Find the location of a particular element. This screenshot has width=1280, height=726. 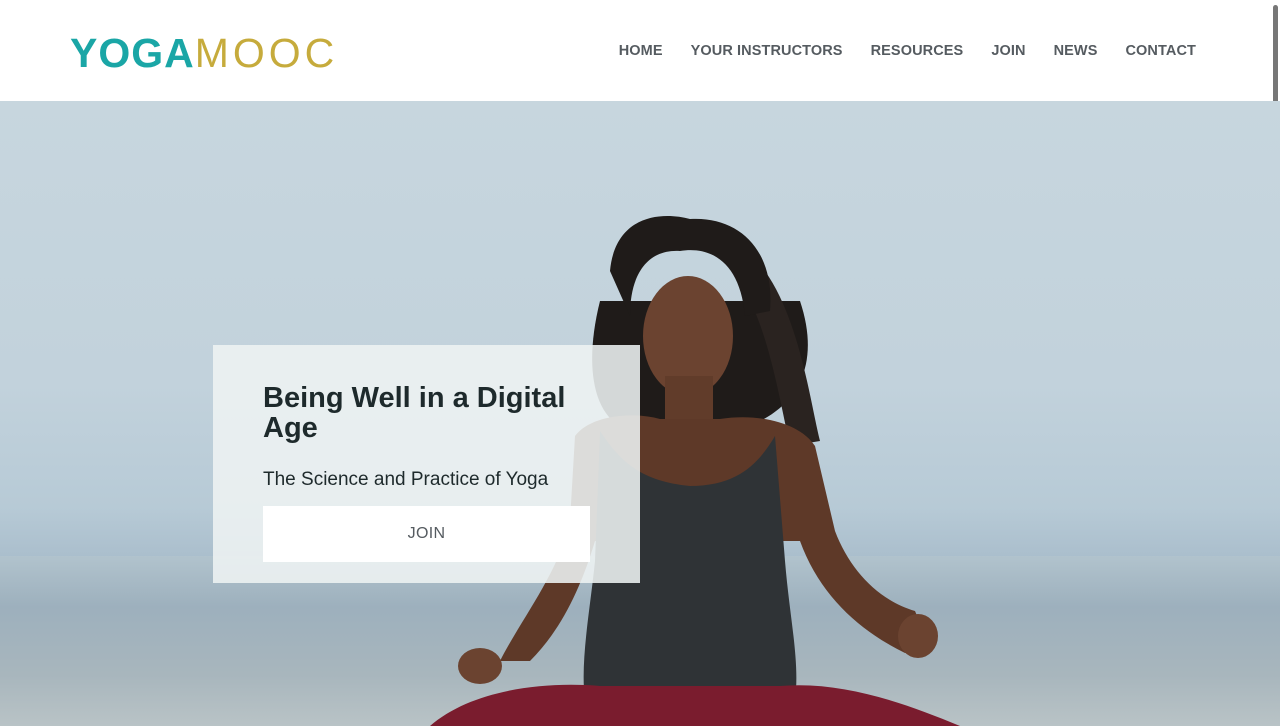

hero-title: Being Well in a Digital Age is located at coordinates (414, 413).